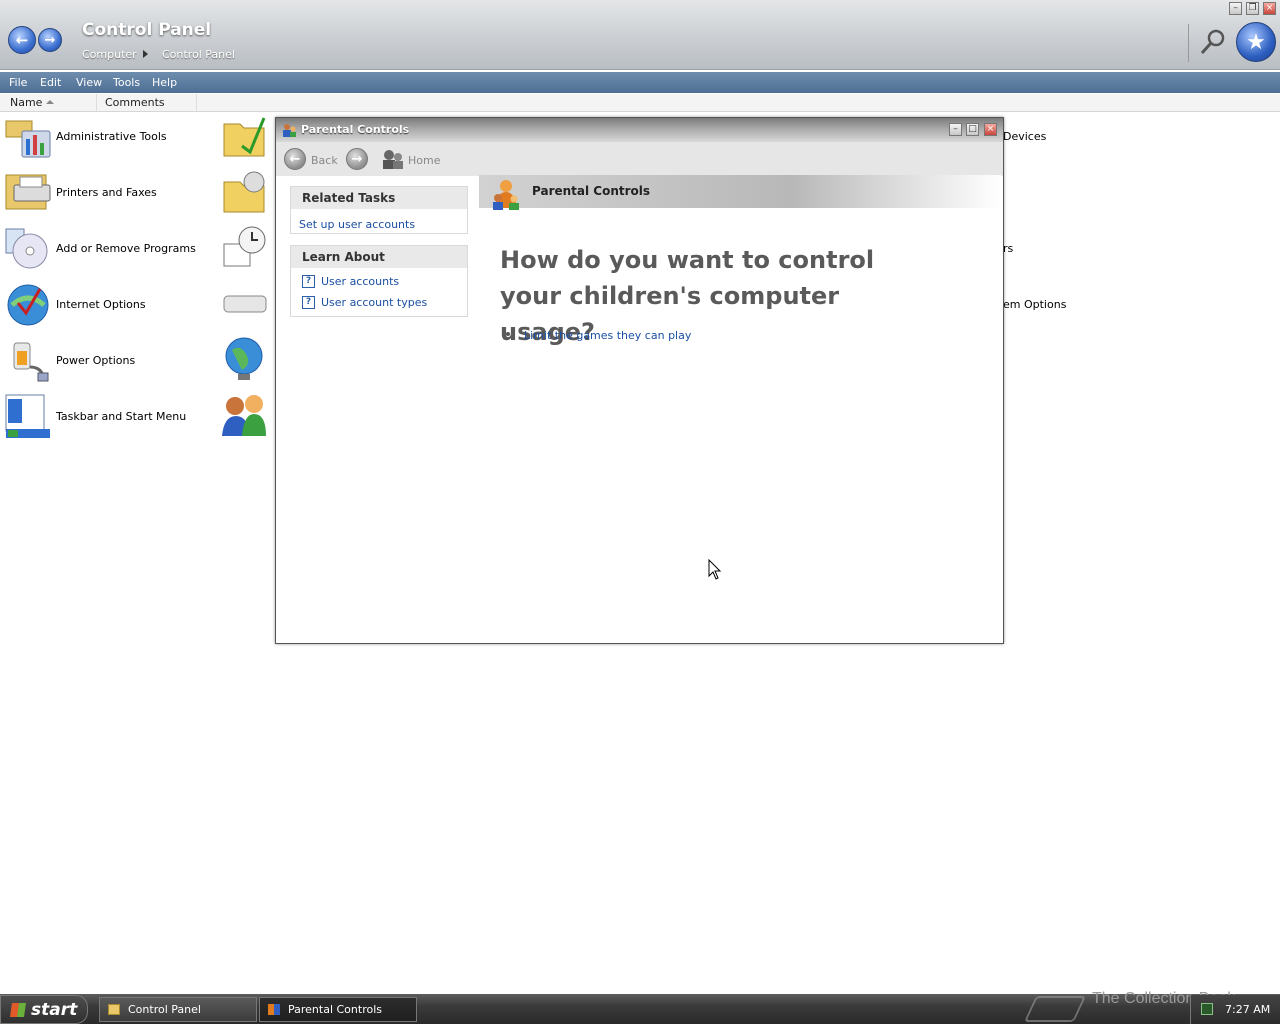  What do you see at coordinates (50, 40) in the screenshot?
I see `forward-button: →` at bounding box center [50, 40].